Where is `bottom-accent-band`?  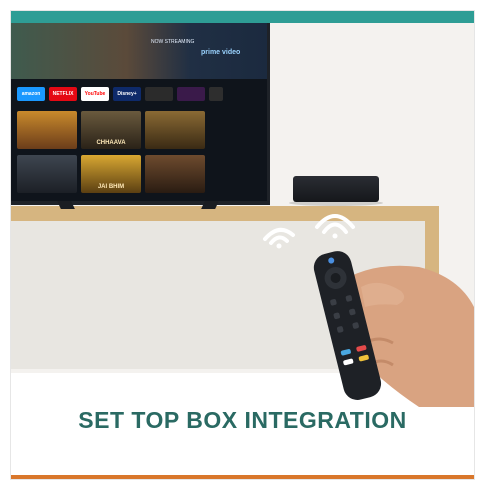 bottom-accent-band is located at coordinates (242, 477).